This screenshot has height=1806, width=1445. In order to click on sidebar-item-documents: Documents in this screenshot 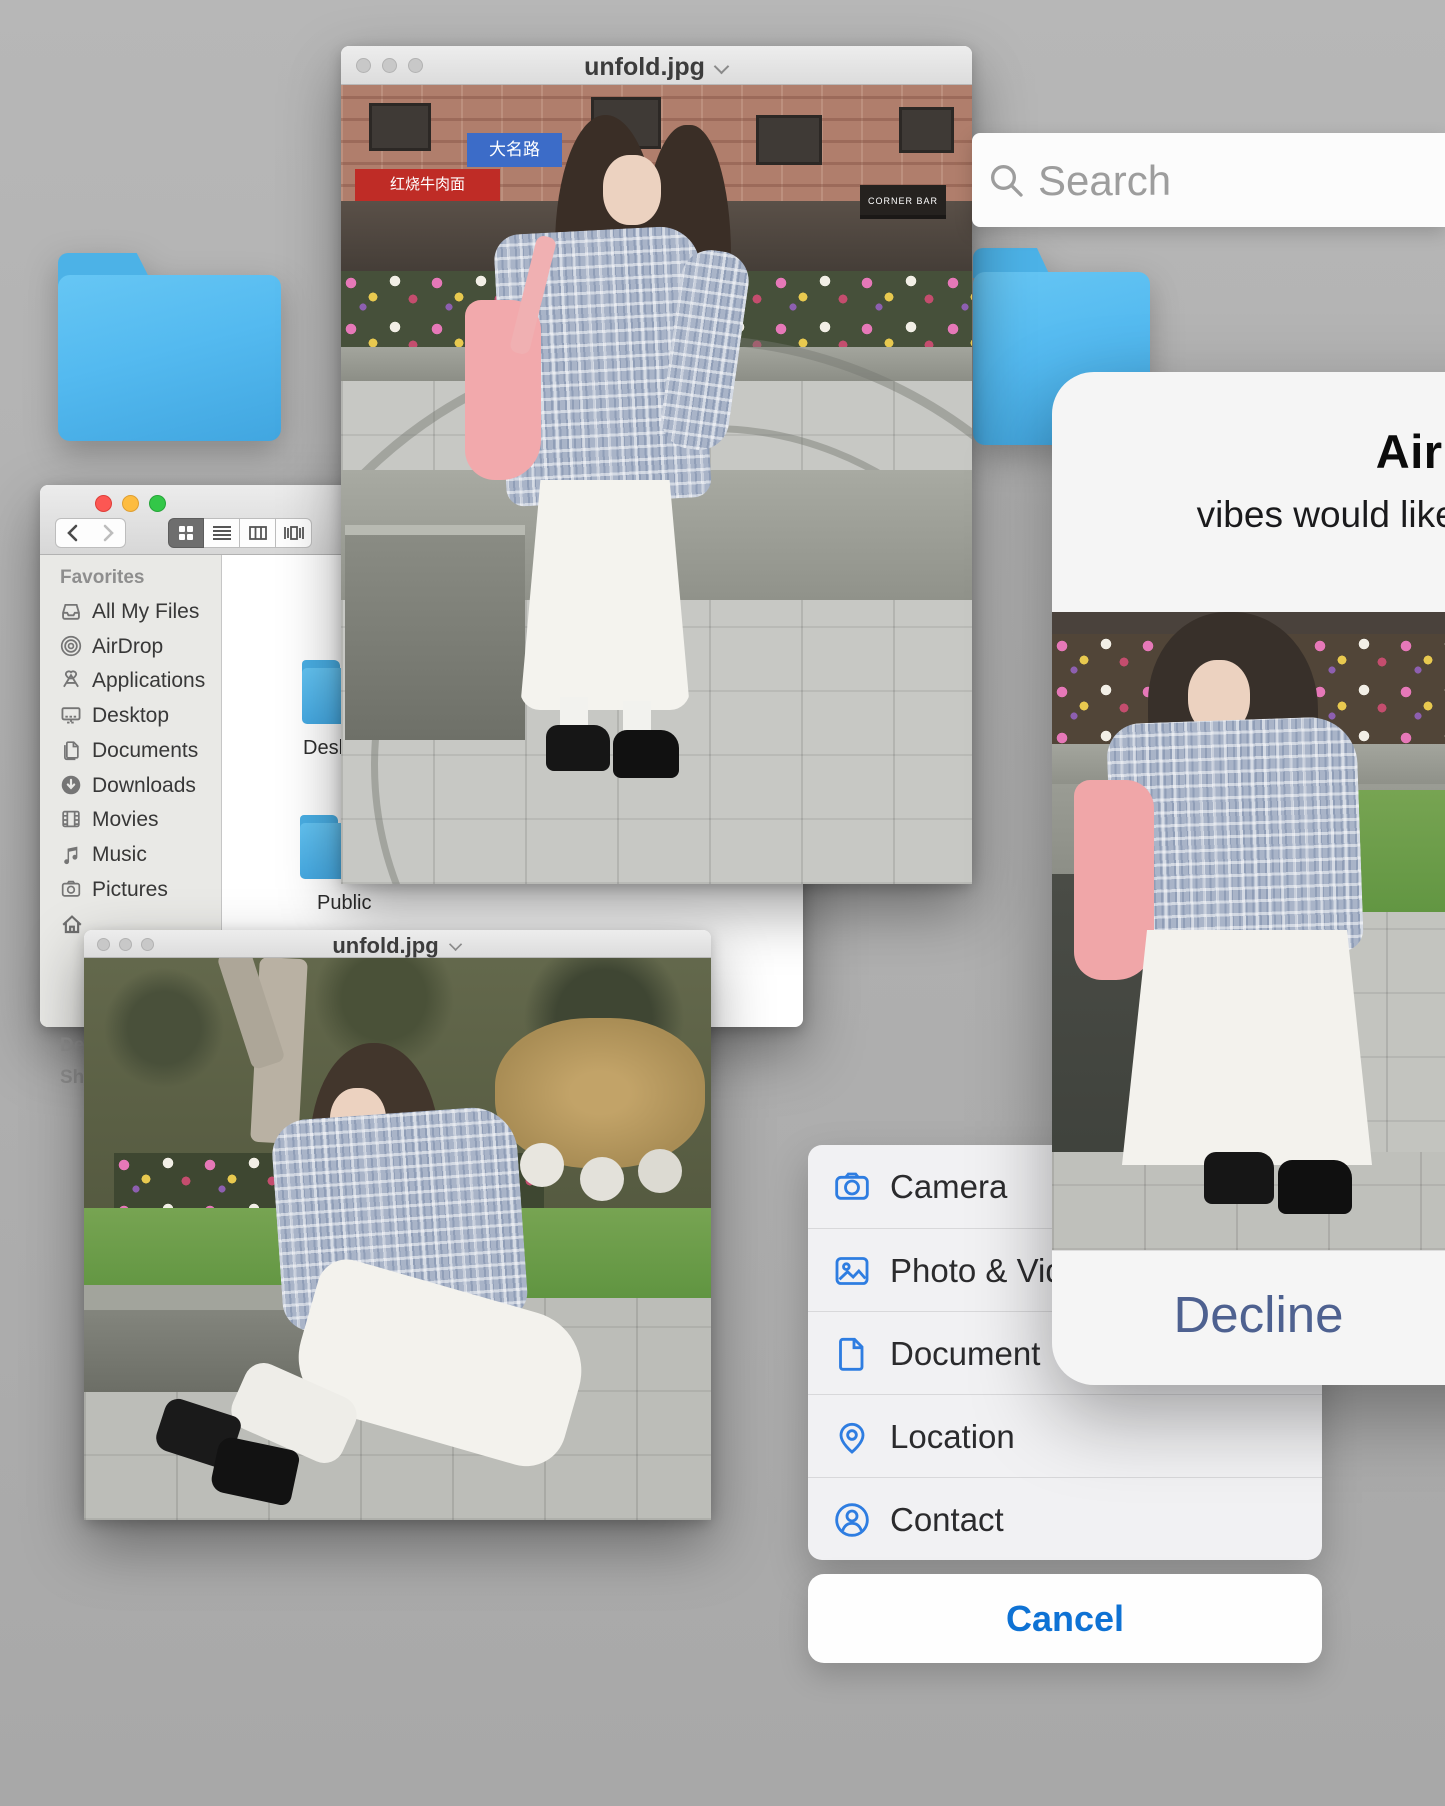, I will do `click(131, 752)`.